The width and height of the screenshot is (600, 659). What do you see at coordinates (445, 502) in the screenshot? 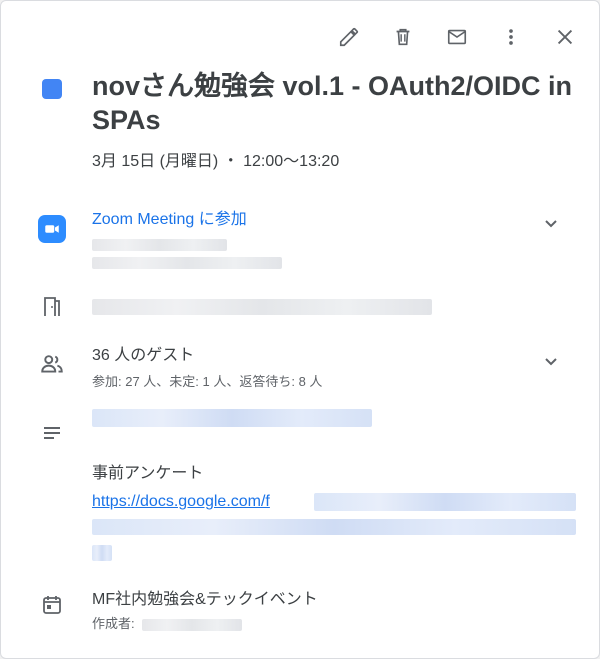
I see `link-redacted-tail` at bounding box center [445, 502].